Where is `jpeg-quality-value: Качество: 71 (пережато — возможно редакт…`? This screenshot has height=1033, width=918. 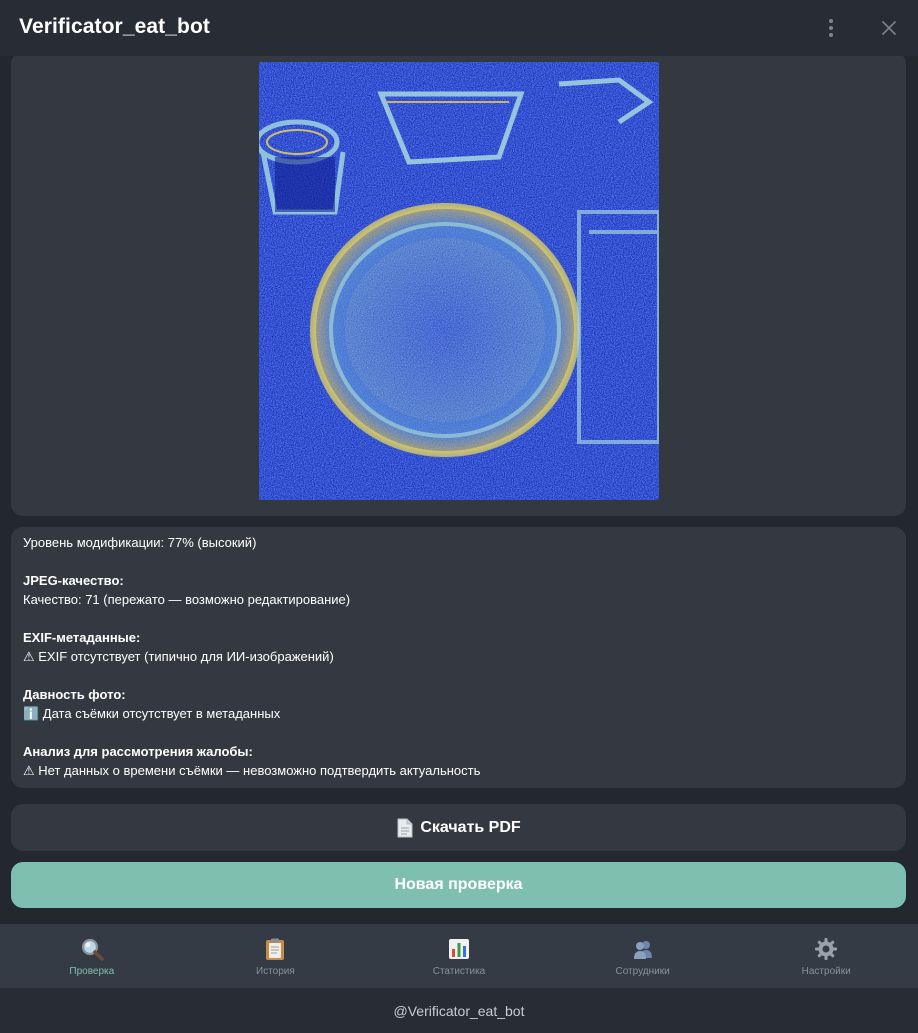
jpeg-quality-value: Качество: 71 (пережато — возможно редакт… is located at coordinates (187, 599).